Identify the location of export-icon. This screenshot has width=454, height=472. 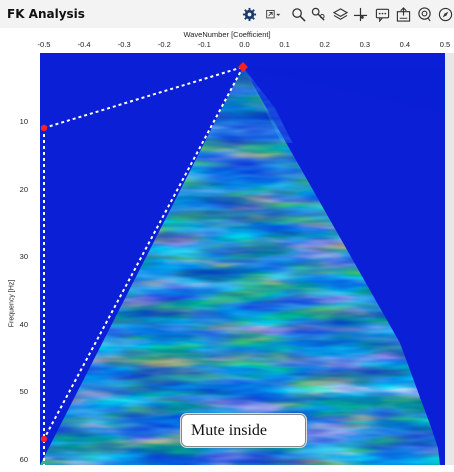
(403, 14).